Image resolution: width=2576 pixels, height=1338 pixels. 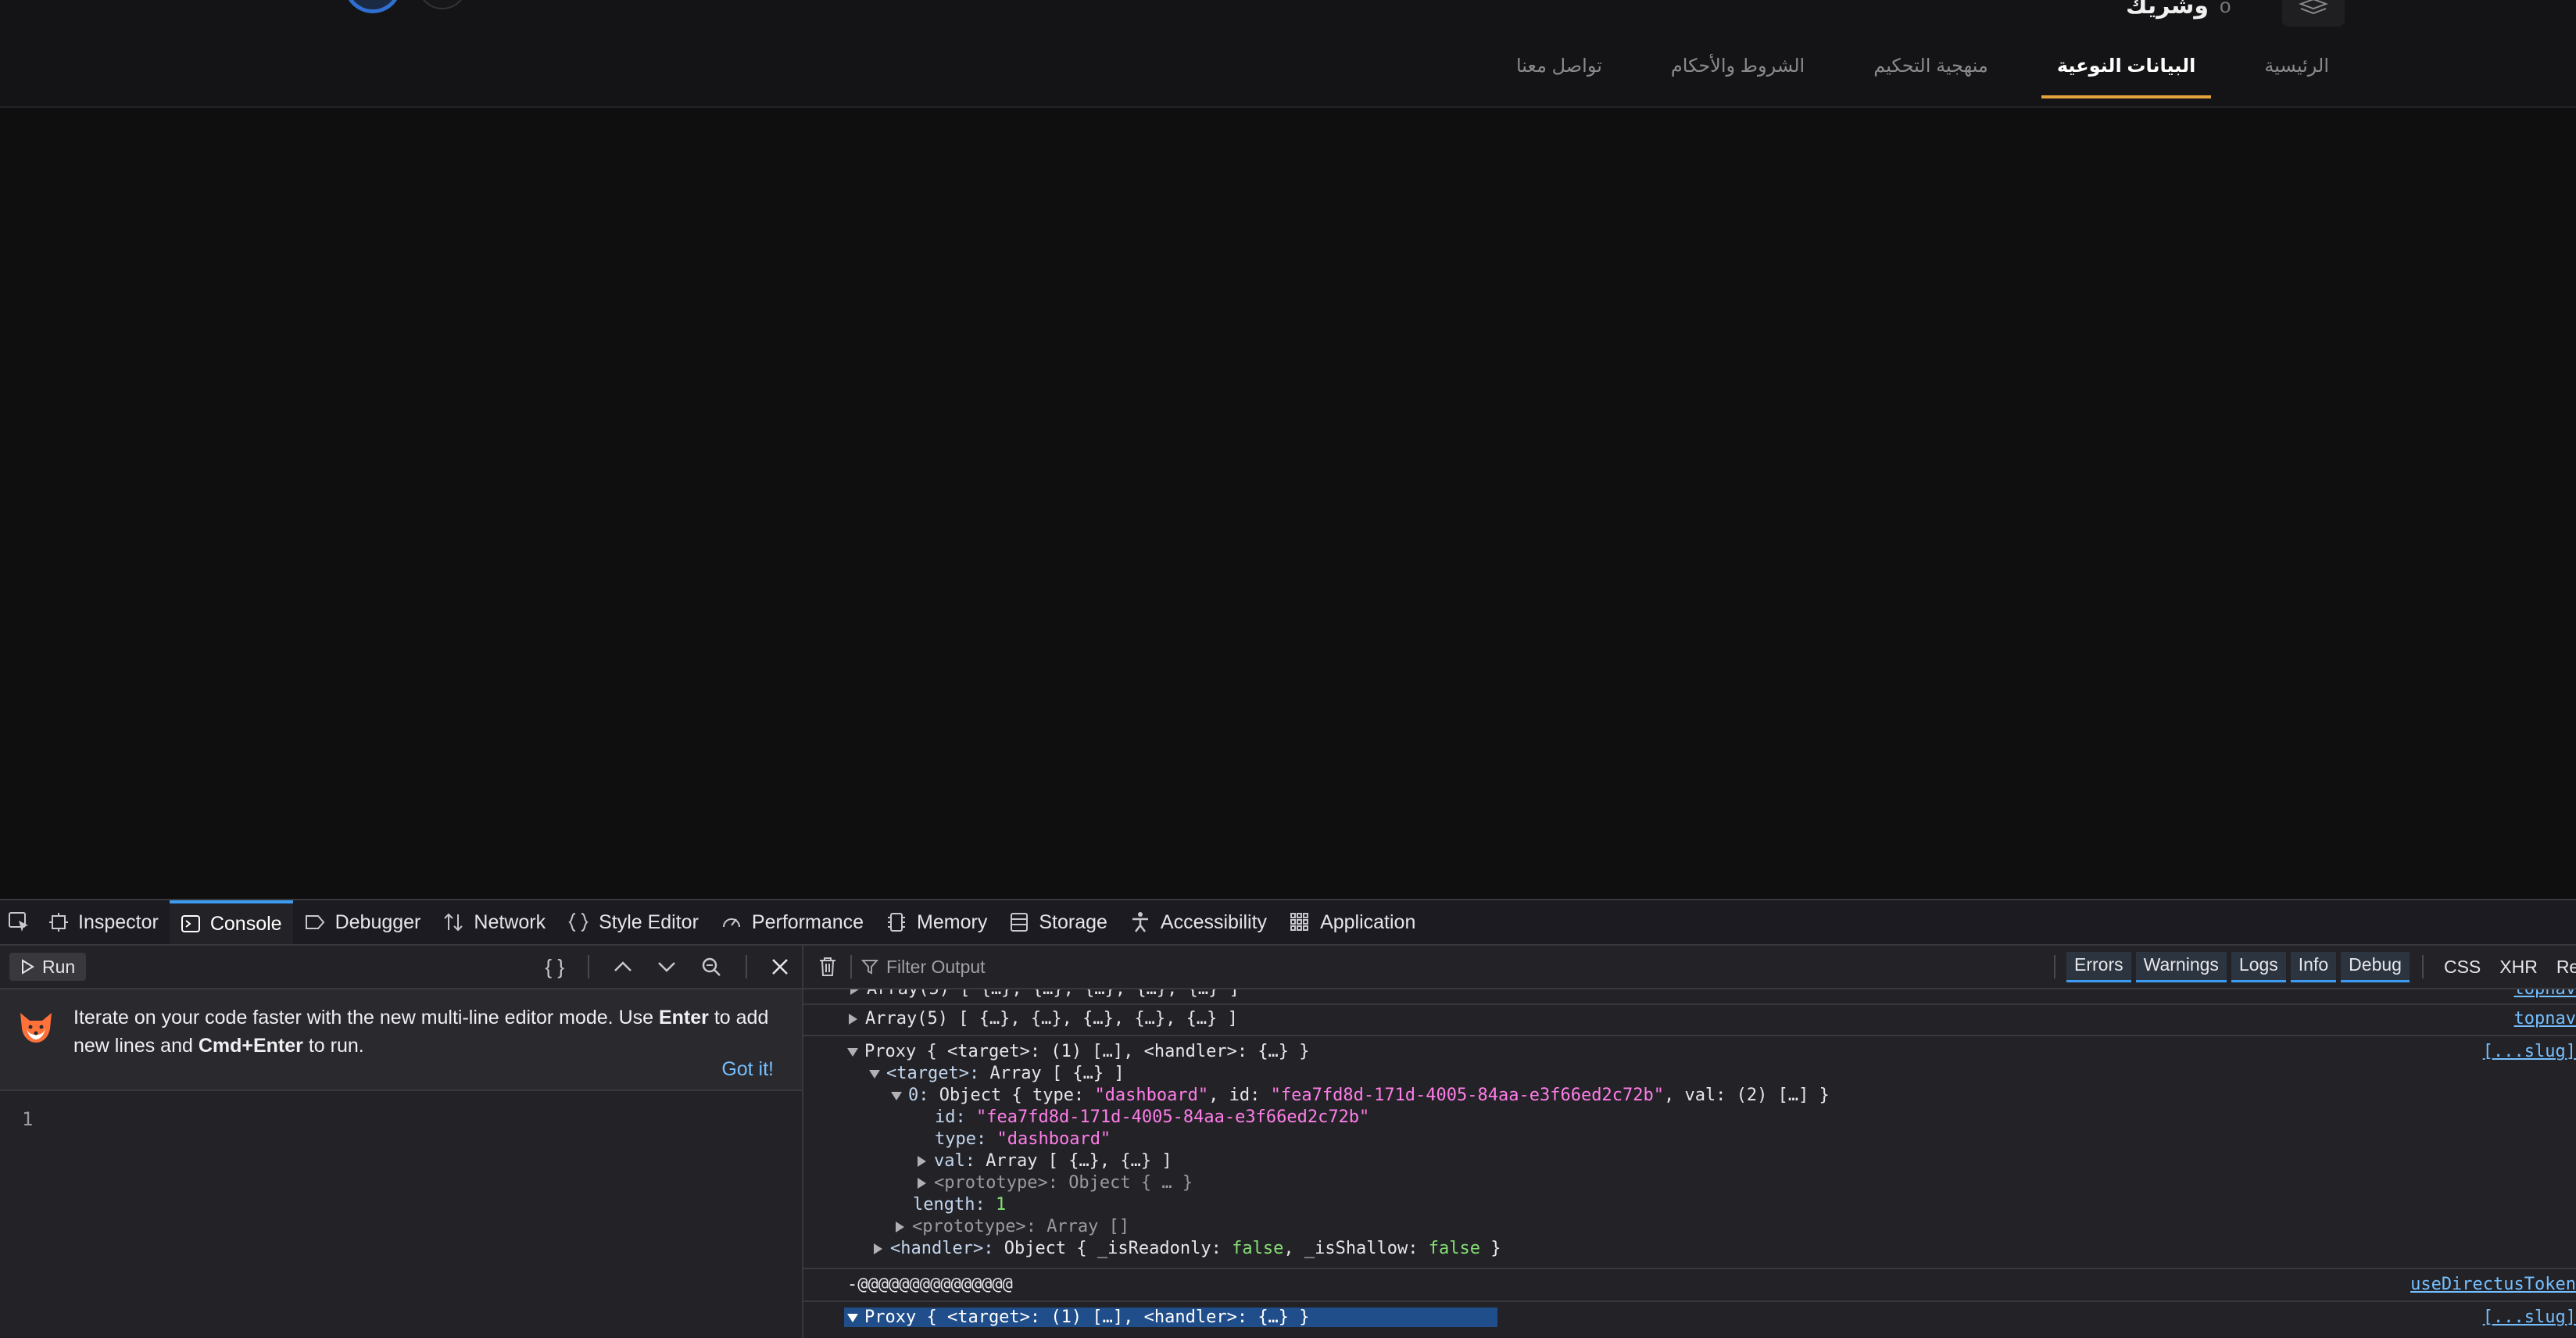 I want to click on filter-xhr-button: XHR, so click(x=2518, y=967).